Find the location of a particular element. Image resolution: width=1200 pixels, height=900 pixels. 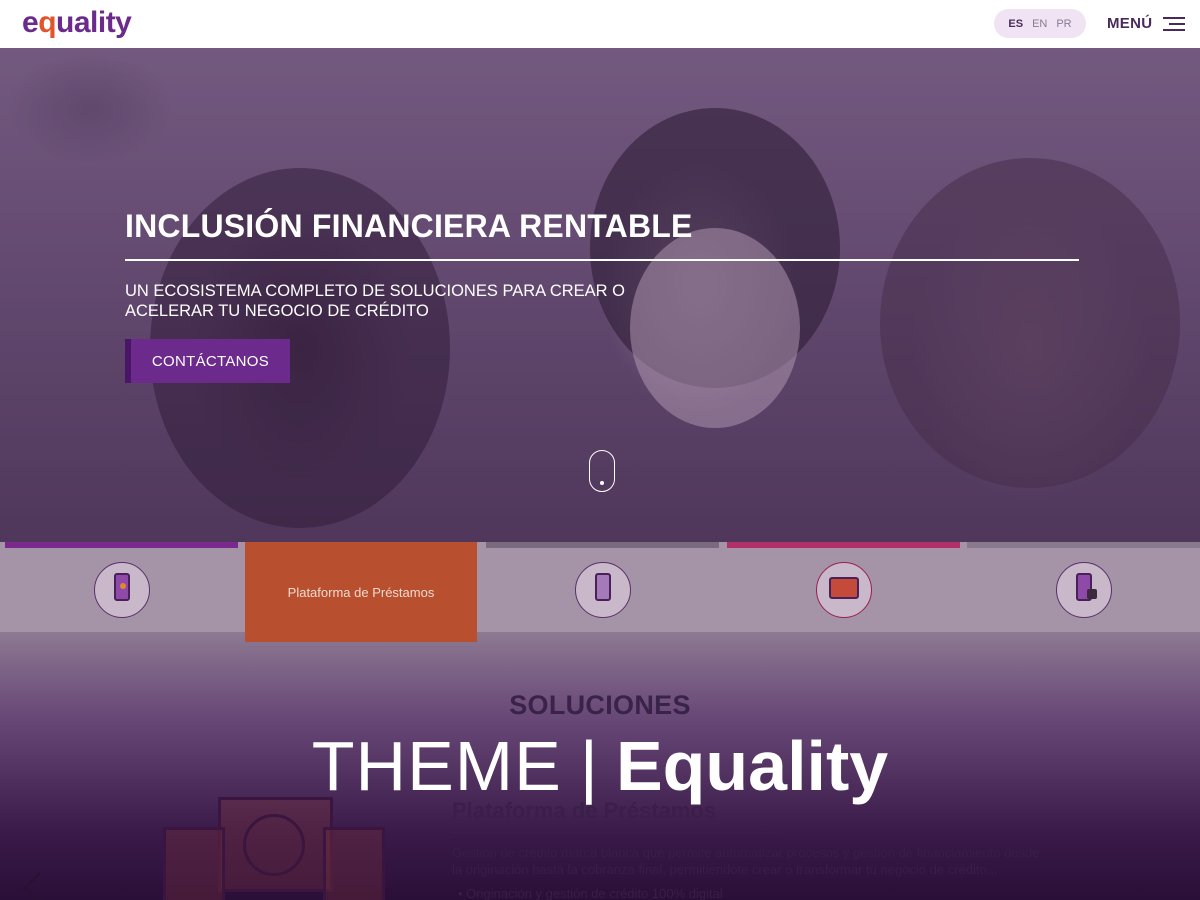

logo-text-q: q is located at coordinates (47, 22).